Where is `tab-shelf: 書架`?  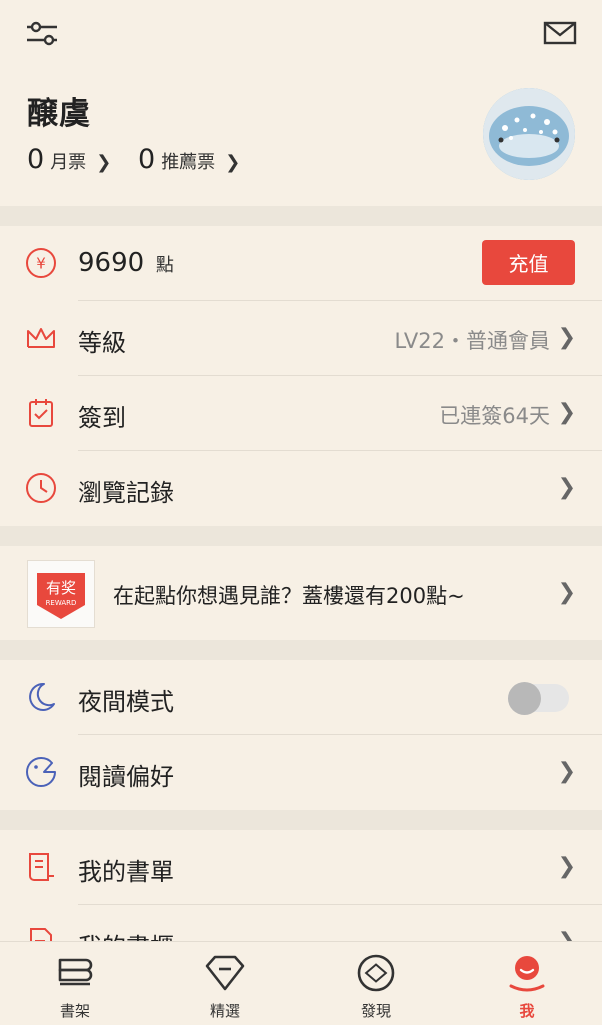 tab-shelf: 書架 is located at coordinates (75, 987).